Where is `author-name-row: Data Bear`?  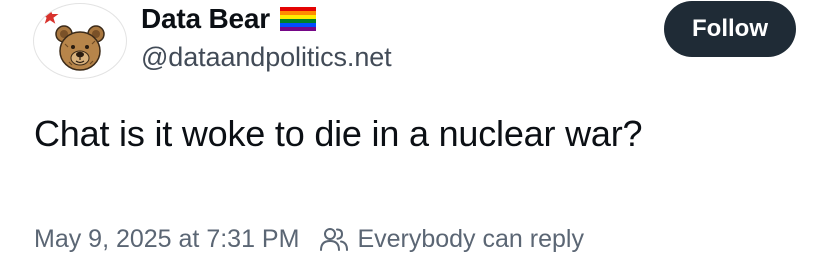
author-name-row: Data Bear is located at coordinates (228, 19).